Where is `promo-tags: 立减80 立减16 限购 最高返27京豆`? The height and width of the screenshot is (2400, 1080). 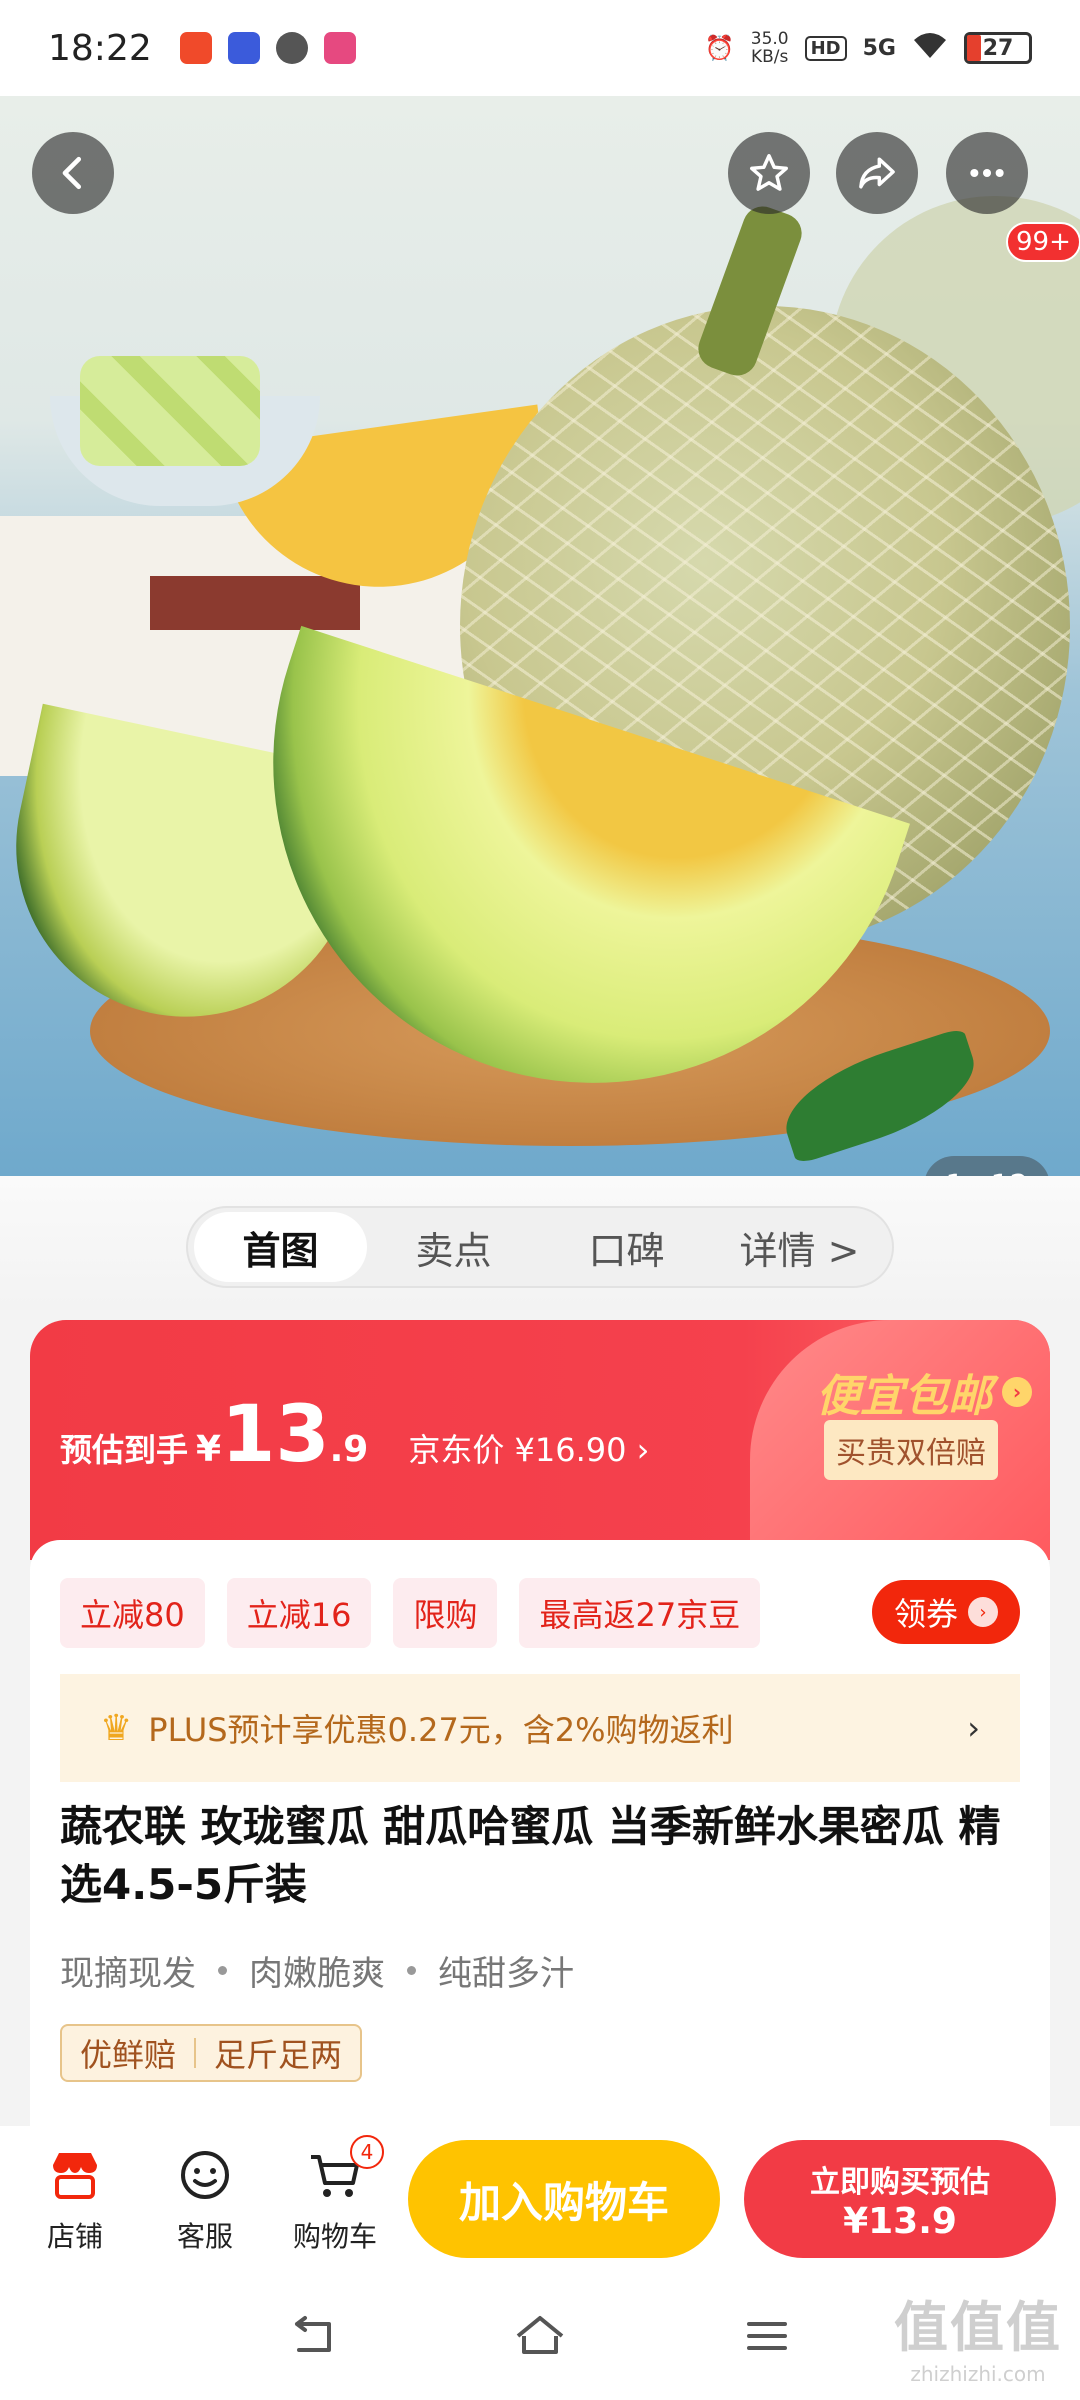 promo-tags: 立减80 立减16 限购 最高返27京豆 is located at coordinates (410, 1613).